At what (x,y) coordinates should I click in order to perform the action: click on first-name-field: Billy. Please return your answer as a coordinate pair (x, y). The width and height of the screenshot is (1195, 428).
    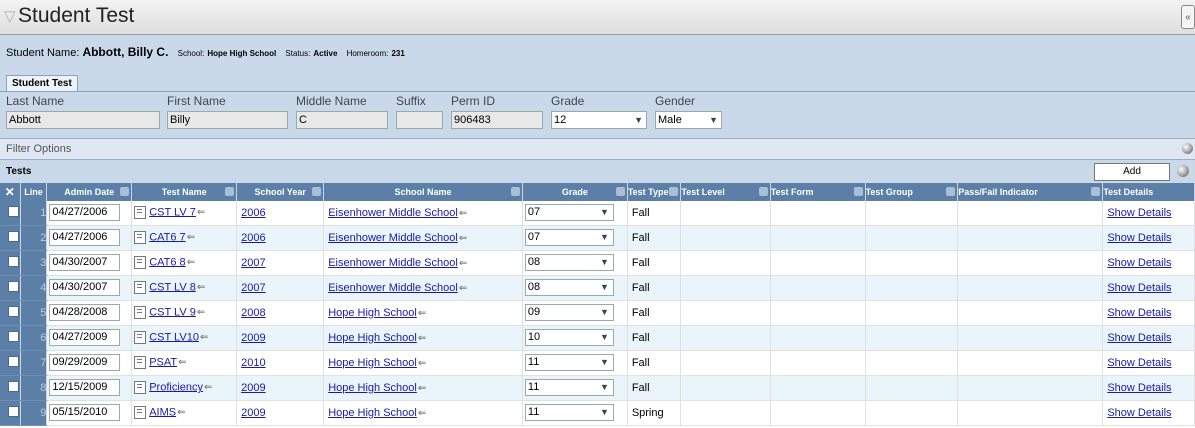
    Looking at the image, I should click on (227, 120).